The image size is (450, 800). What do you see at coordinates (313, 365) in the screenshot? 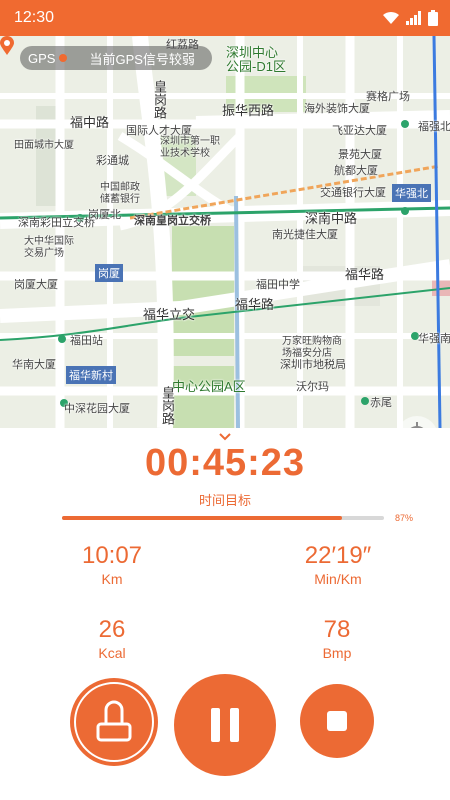
I see `map-label: 深圳市地税局` at bounding box center [313, 365].